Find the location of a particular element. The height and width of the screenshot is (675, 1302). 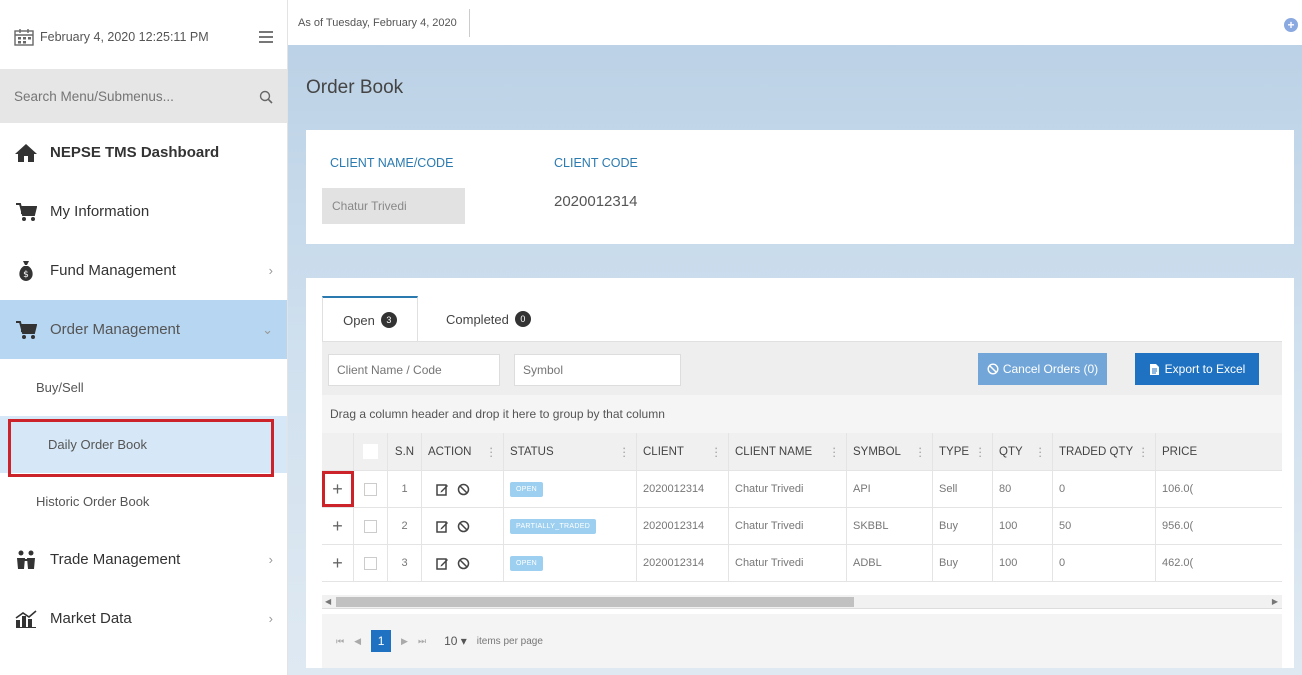

cell-status: PARTIALLY_TRADED is located at coordinates (570, 526).